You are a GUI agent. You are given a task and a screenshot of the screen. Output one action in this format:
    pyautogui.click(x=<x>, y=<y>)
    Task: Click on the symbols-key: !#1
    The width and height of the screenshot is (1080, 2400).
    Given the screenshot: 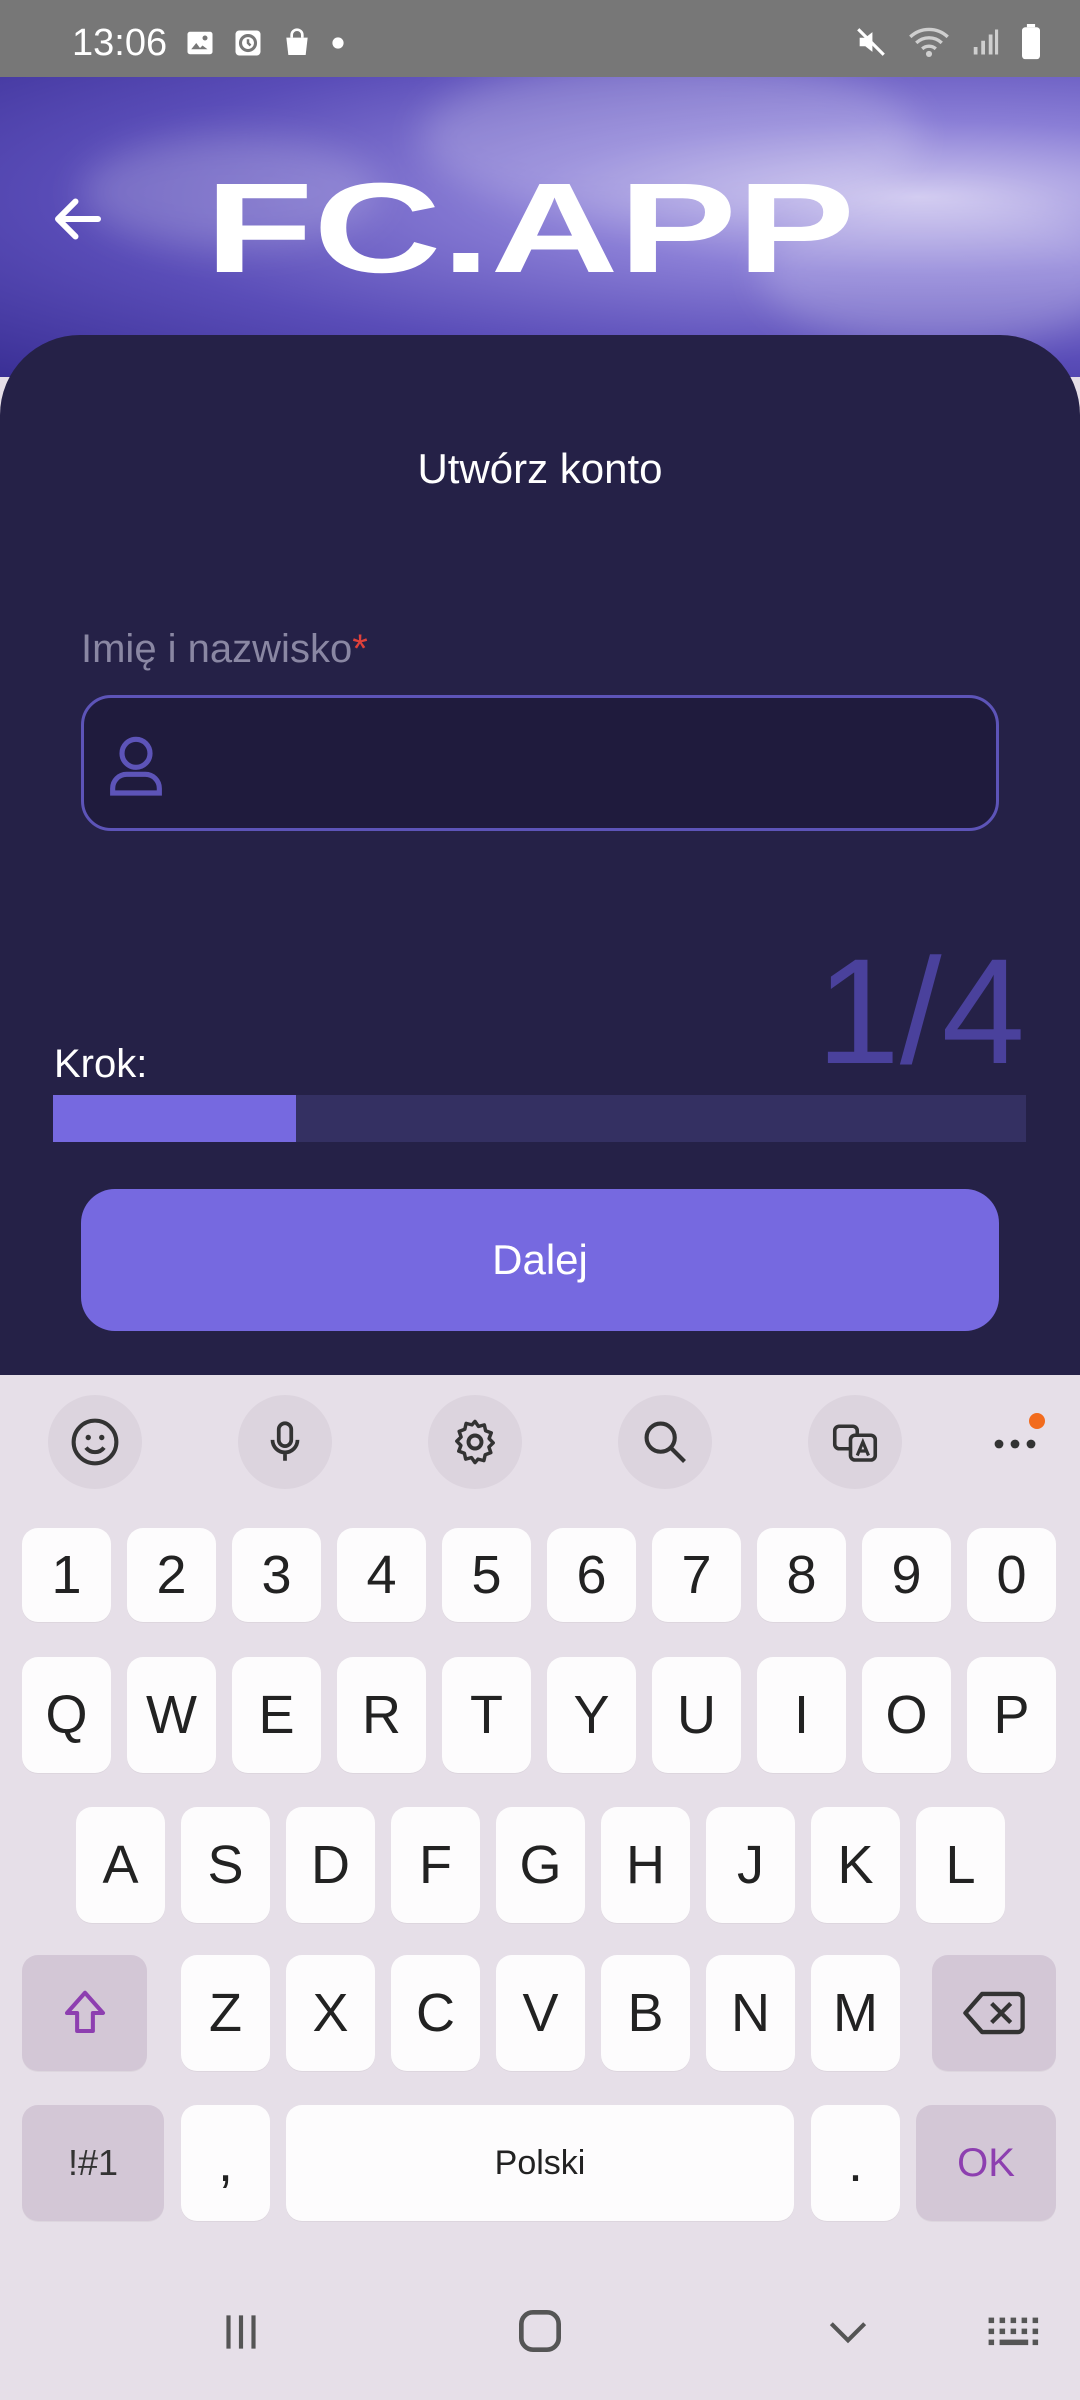 What is the action you would take?
    pyautogui.click(x=93, y=2163)
    